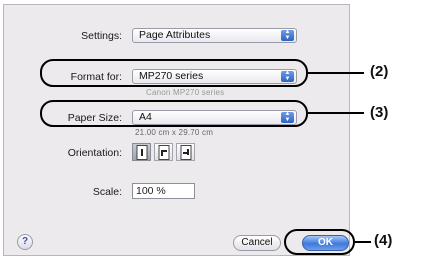  Describe the element at coordinates (287, 35) in the screenshot. I see `popup-arrows-icon: ▲ ▼` at that location.